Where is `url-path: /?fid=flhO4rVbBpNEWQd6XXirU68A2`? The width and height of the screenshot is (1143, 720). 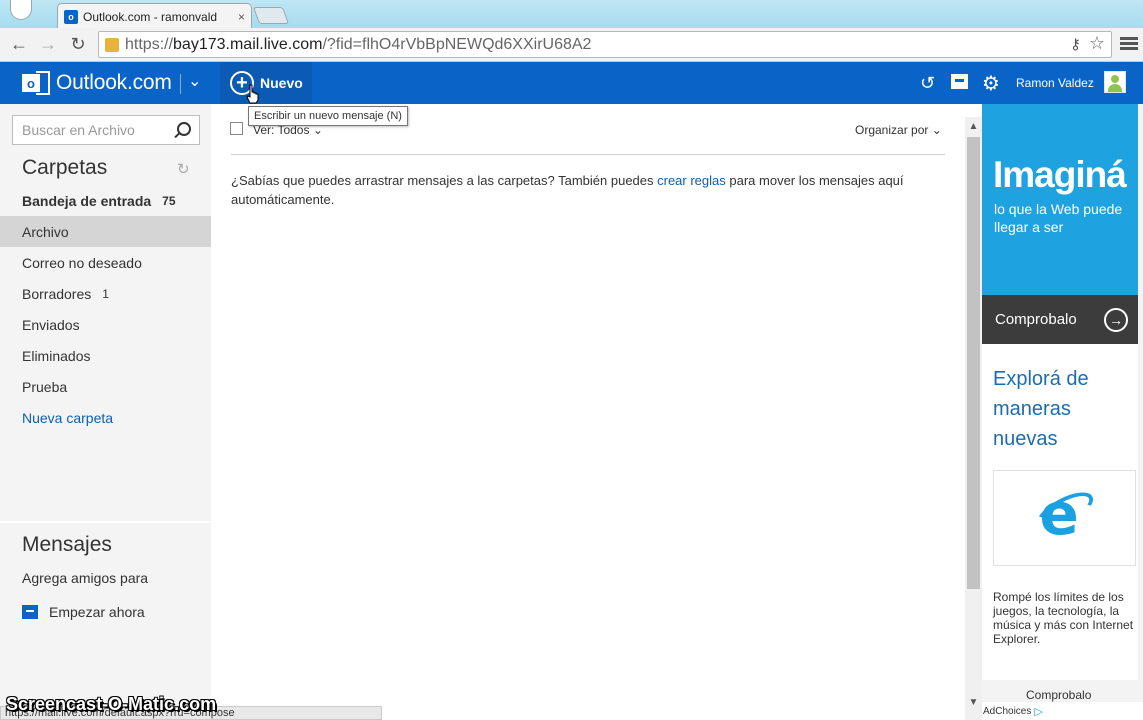
url-path: /?fid=flhO4rVbBpNEWQd6XXirU68A2 is located at coordinates (457, 44).